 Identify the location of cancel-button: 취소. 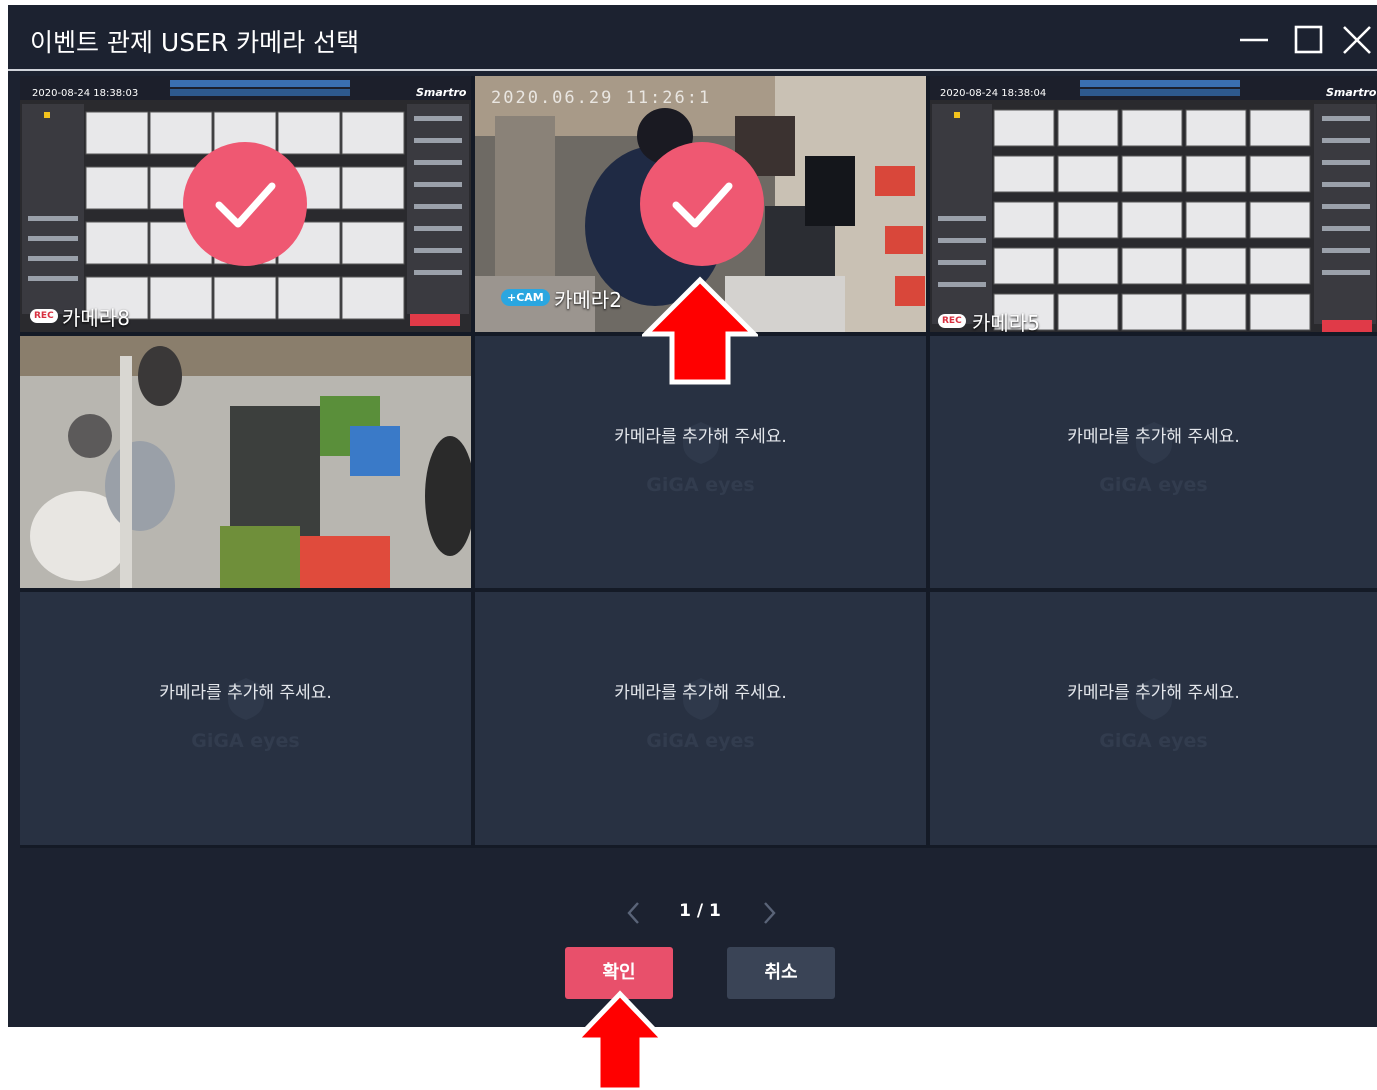
(781, 973).